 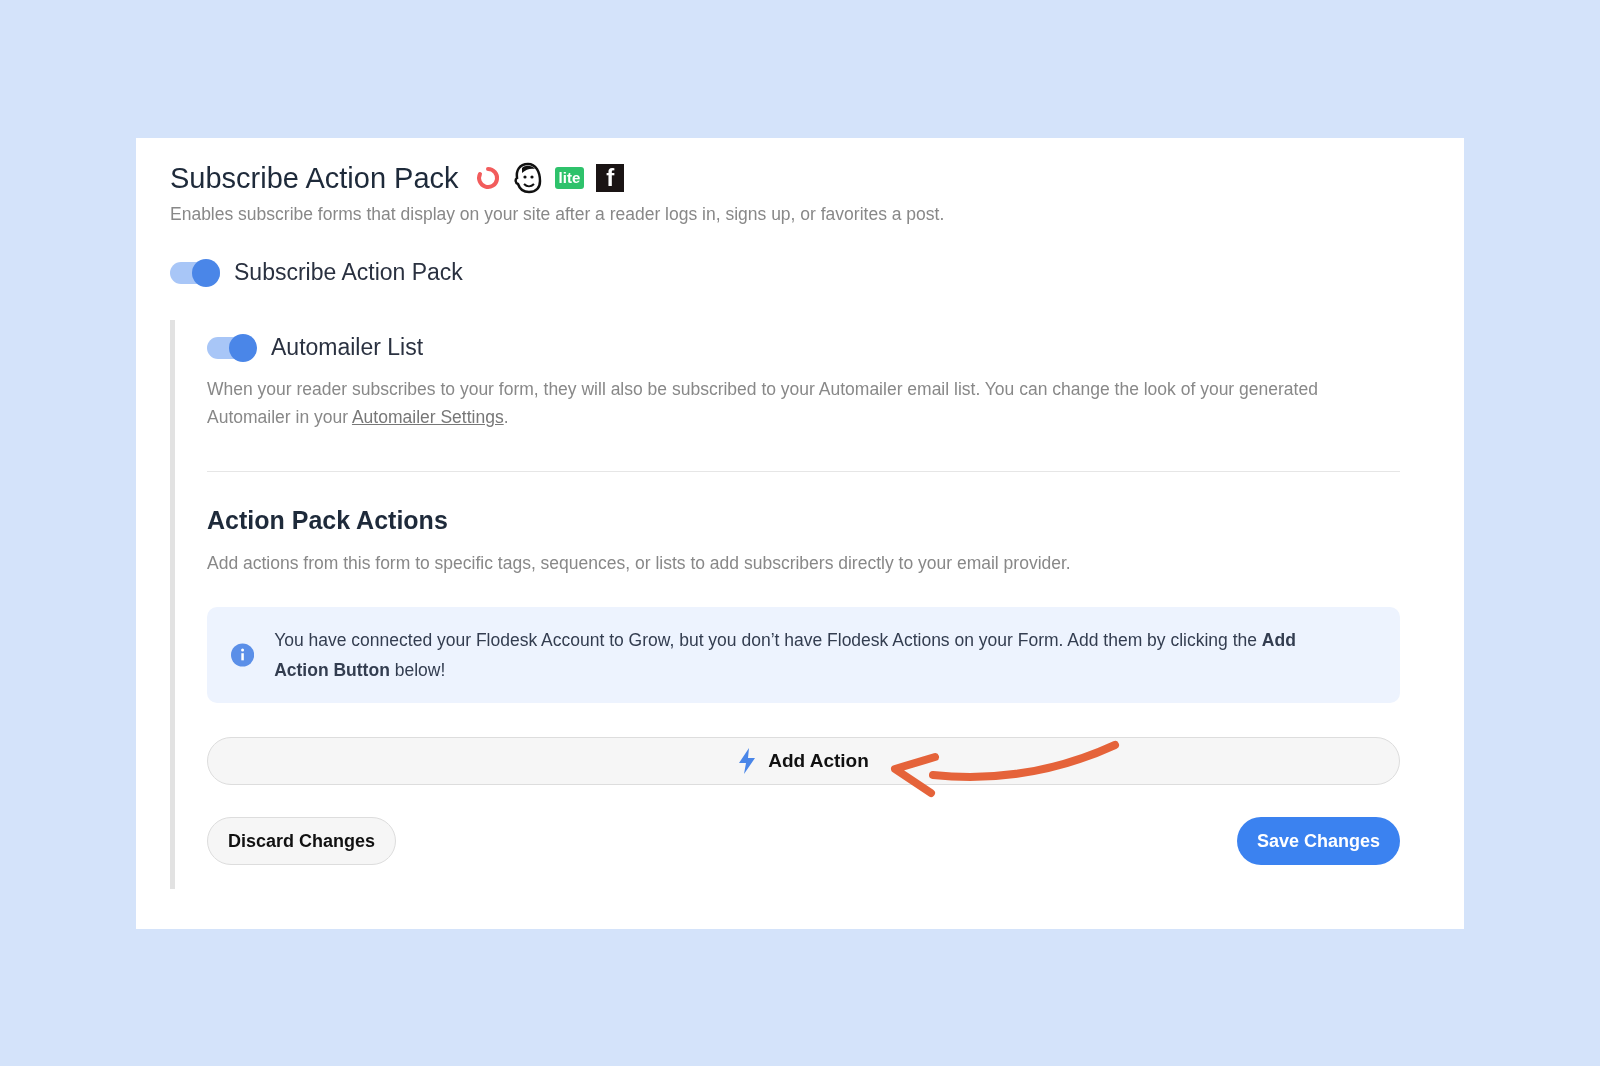 What do you see at coordinates (803, 761) in the screenshot?
I see `add-action-button: Add Action` at bounding box center [803, 761].